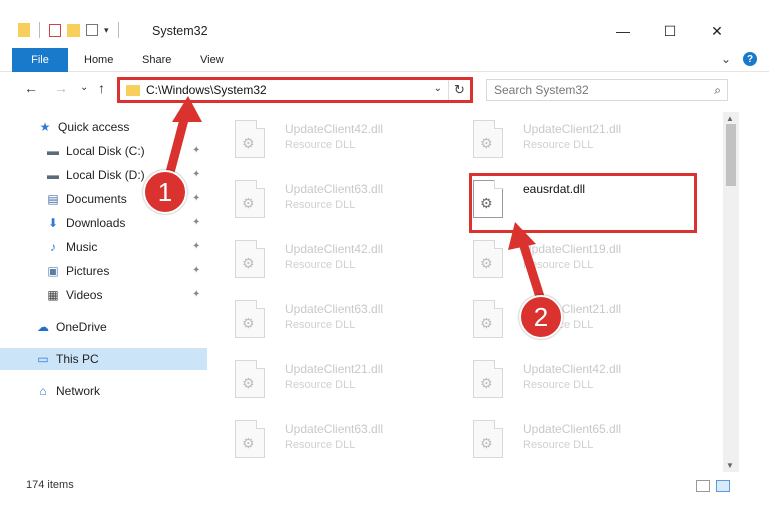 This screenshot has height=523, width=769. What do you see at coordinates (103, 359) in the screenshot?
I see `sidebar-item: ▭ This PC` at bounding box center [103, 359].